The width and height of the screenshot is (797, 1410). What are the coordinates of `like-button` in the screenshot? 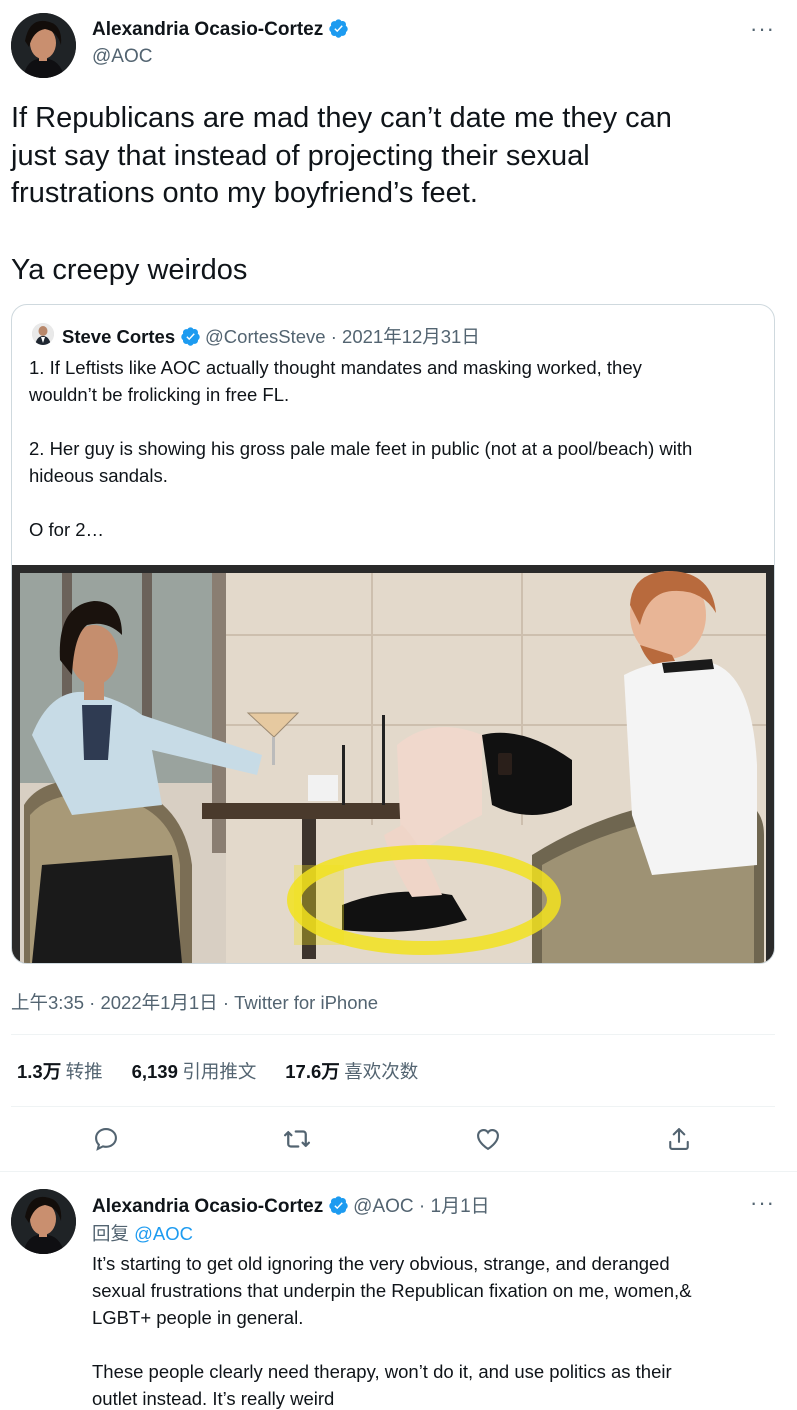 It's located at (488, 1139).